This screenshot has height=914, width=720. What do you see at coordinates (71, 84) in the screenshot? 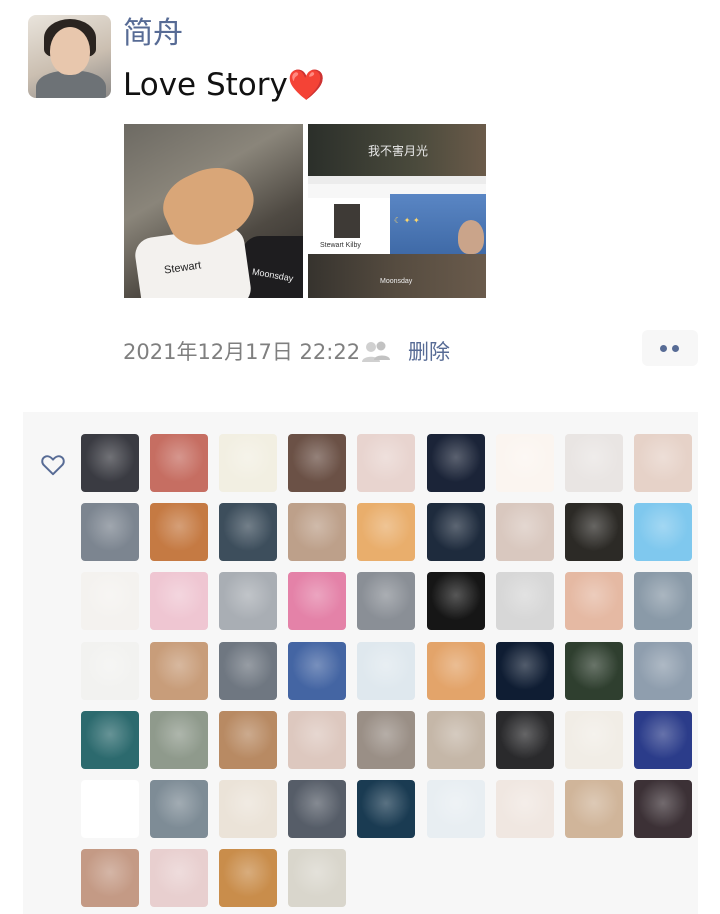
I see `avatar-body-shape` at bounding box center [71, 84].